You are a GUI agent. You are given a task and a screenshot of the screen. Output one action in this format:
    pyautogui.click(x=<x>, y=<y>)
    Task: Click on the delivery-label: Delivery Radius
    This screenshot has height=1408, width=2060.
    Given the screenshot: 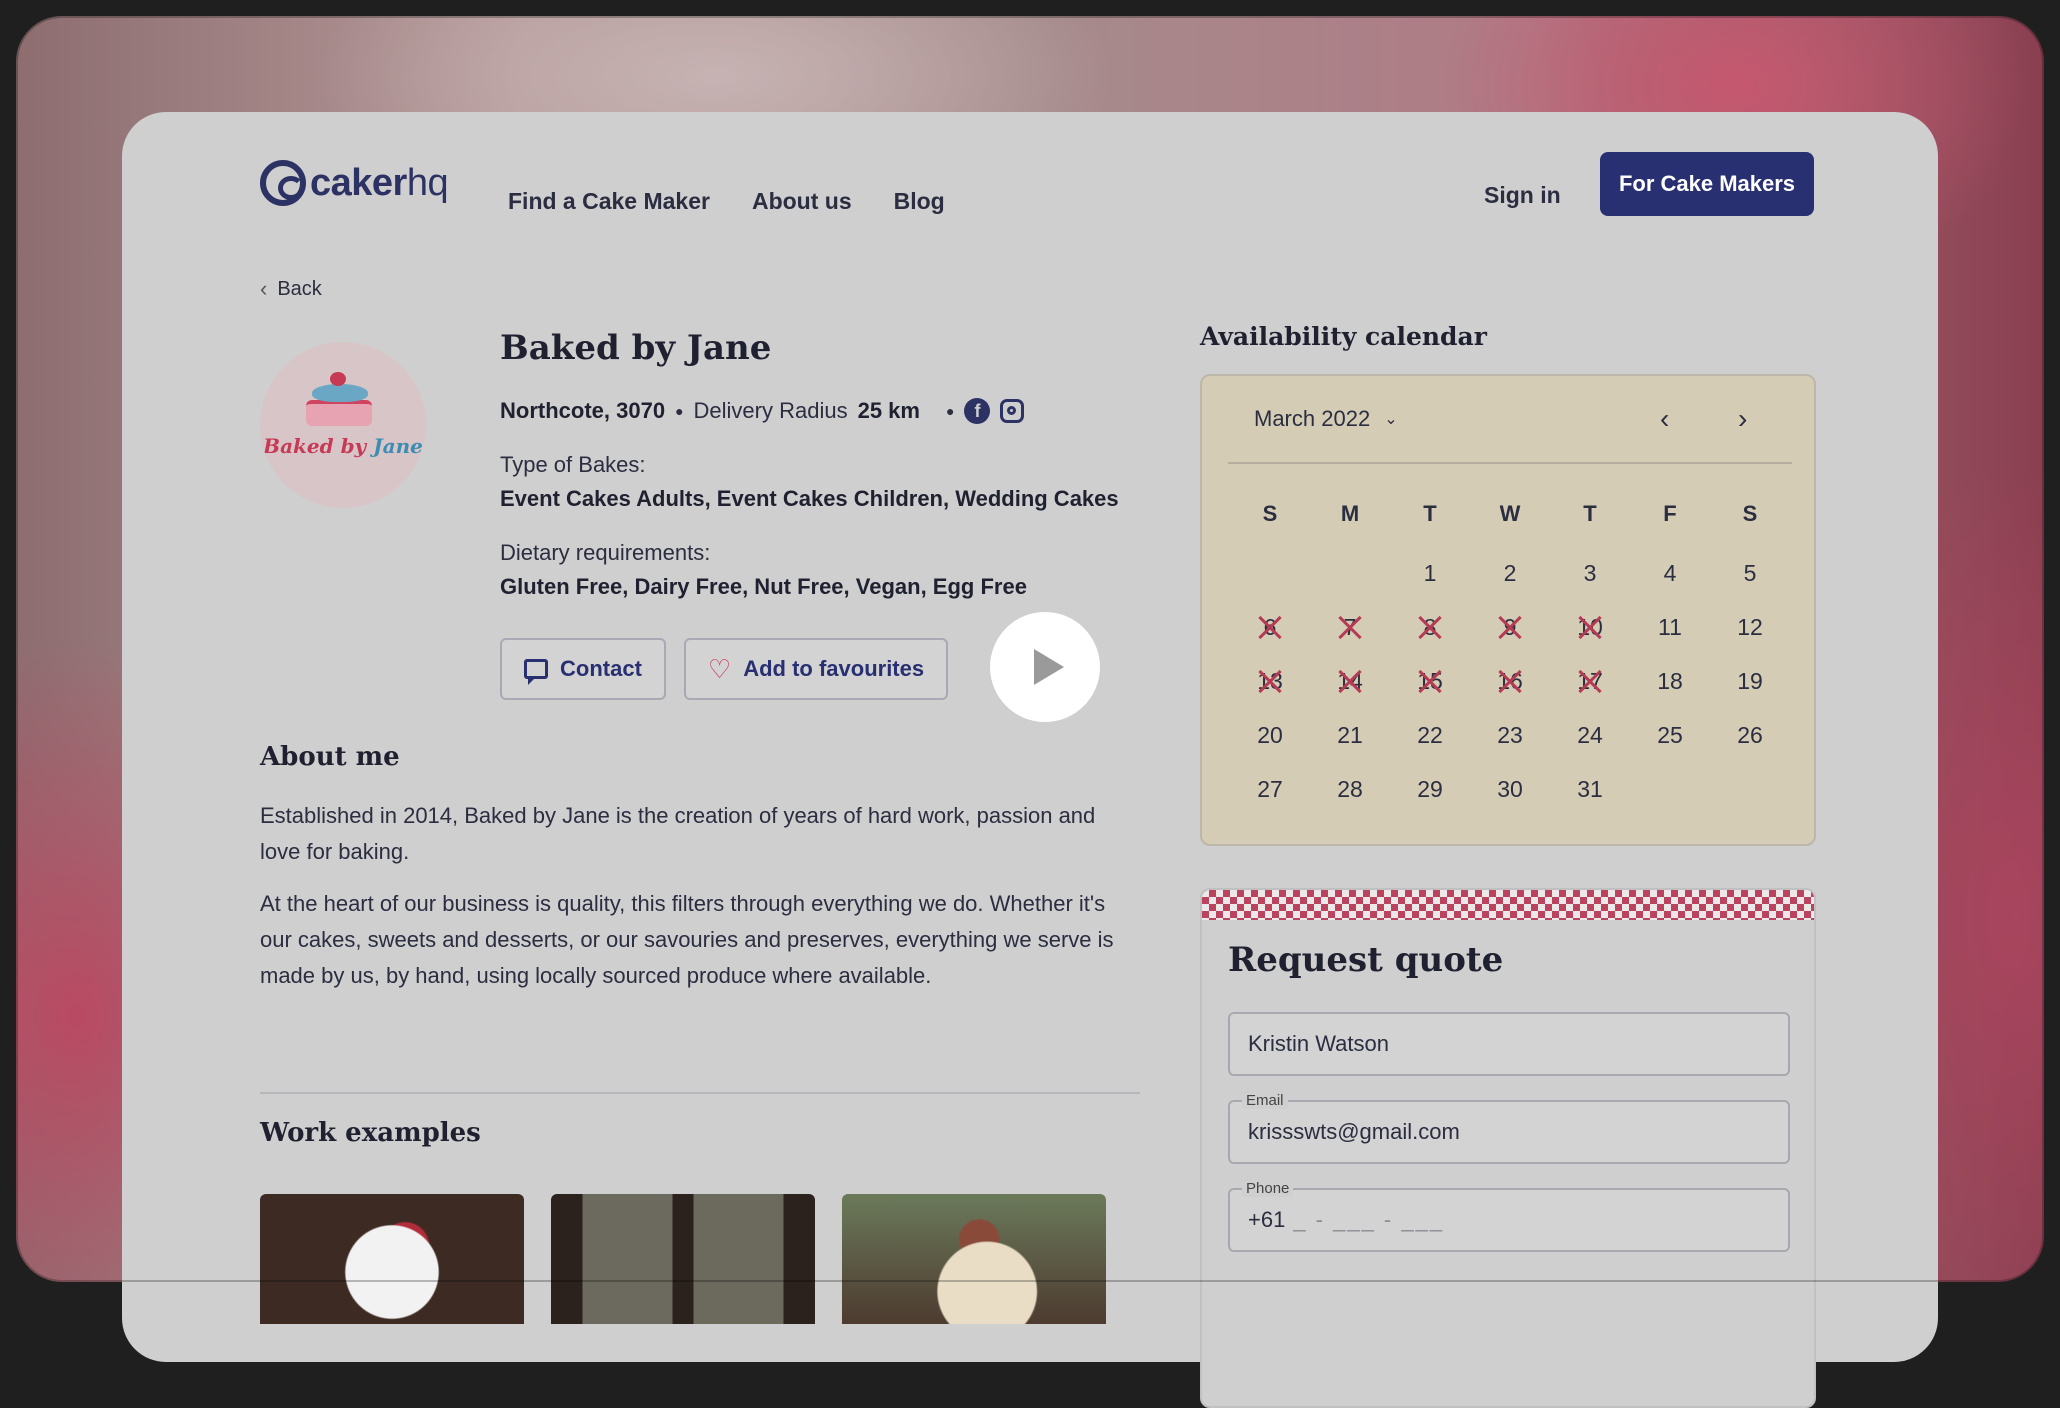 What is the action you would take?
    pyautogui.click(x=770, y=410)
    